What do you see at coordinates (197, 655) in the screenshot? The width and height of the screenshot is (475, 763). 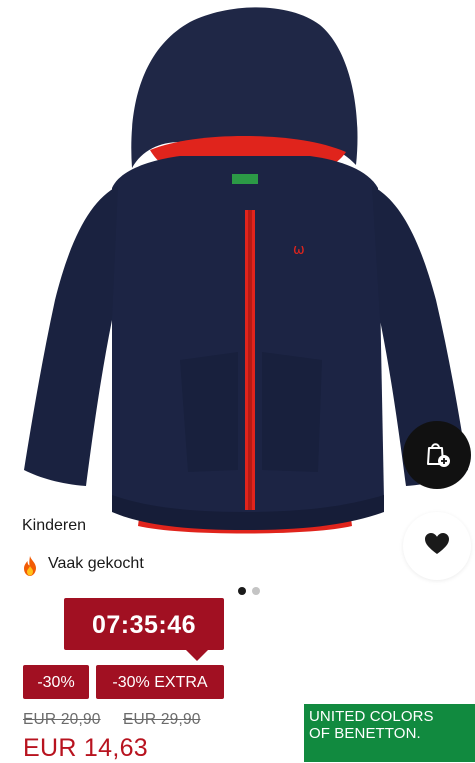 I see `countdown-pointer` at bounding box center [197, 655].